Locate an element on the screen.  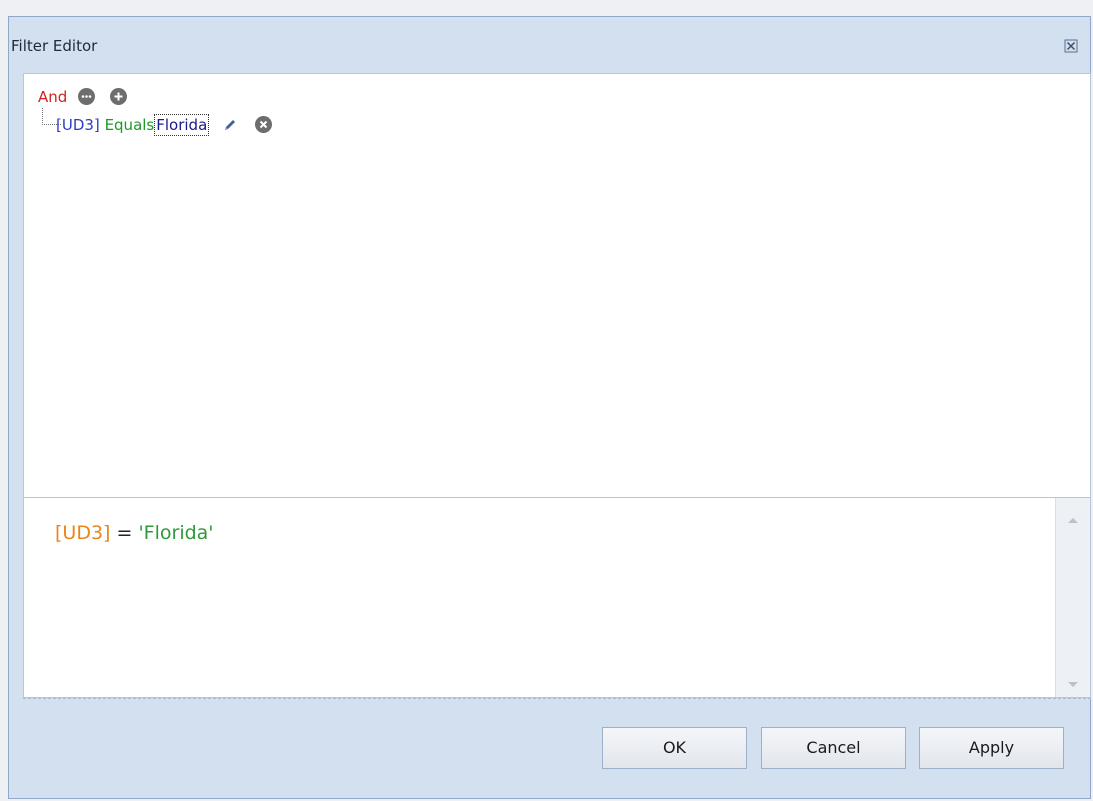
cancel-button: Cancel is located at coordinates (833, 748).